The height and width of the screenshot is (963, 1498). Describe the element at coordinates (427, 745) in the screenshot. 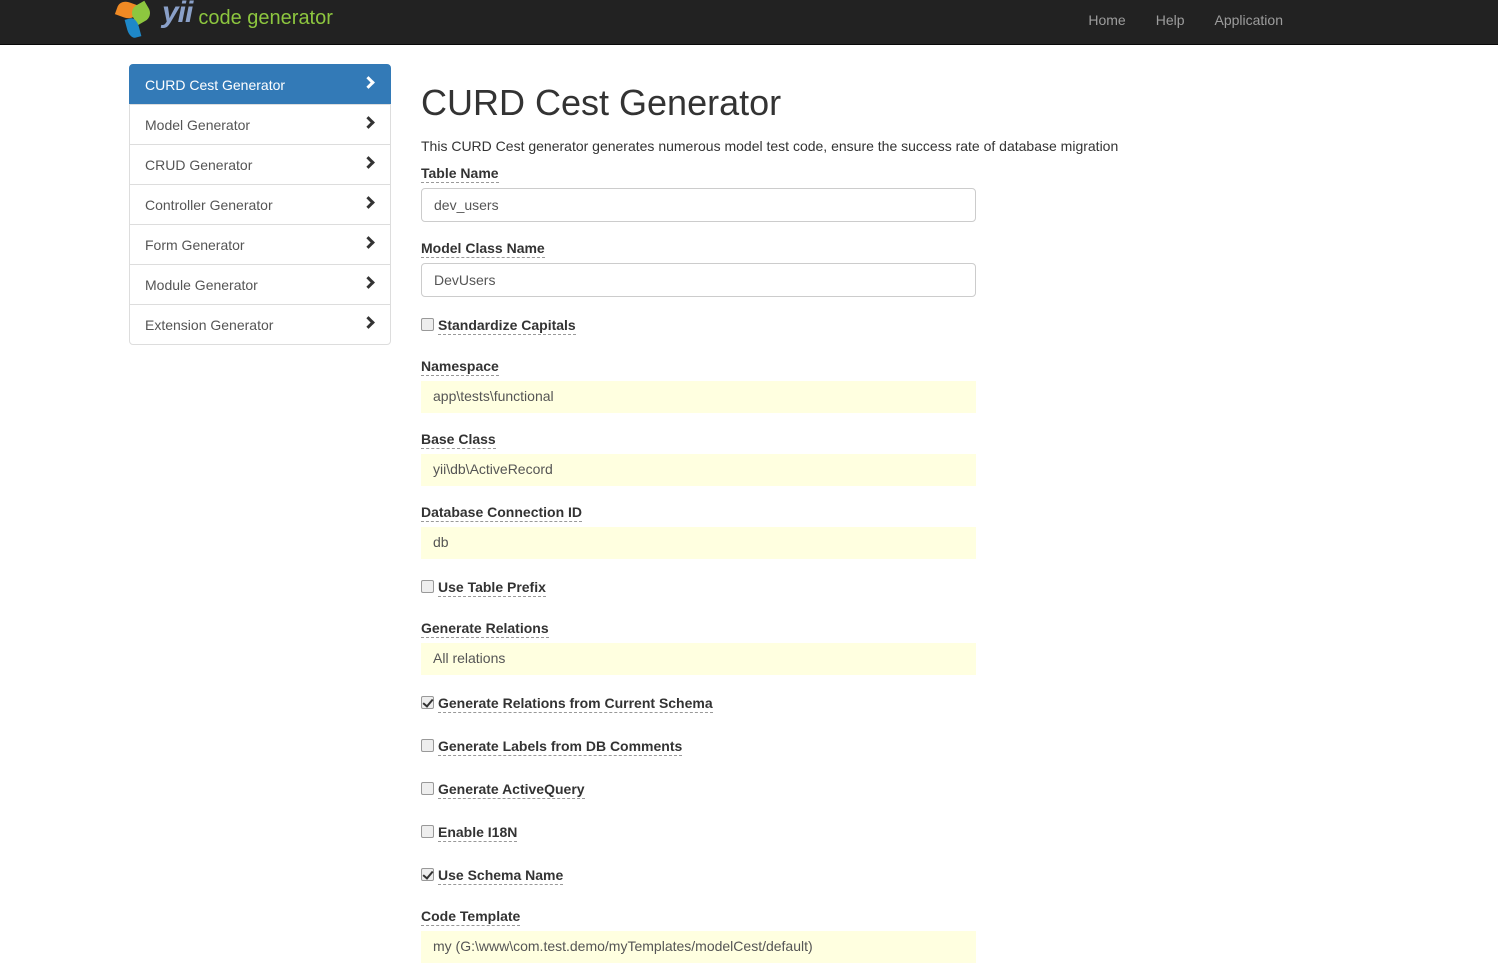

I see `labels-comments-checkbox` at that location.